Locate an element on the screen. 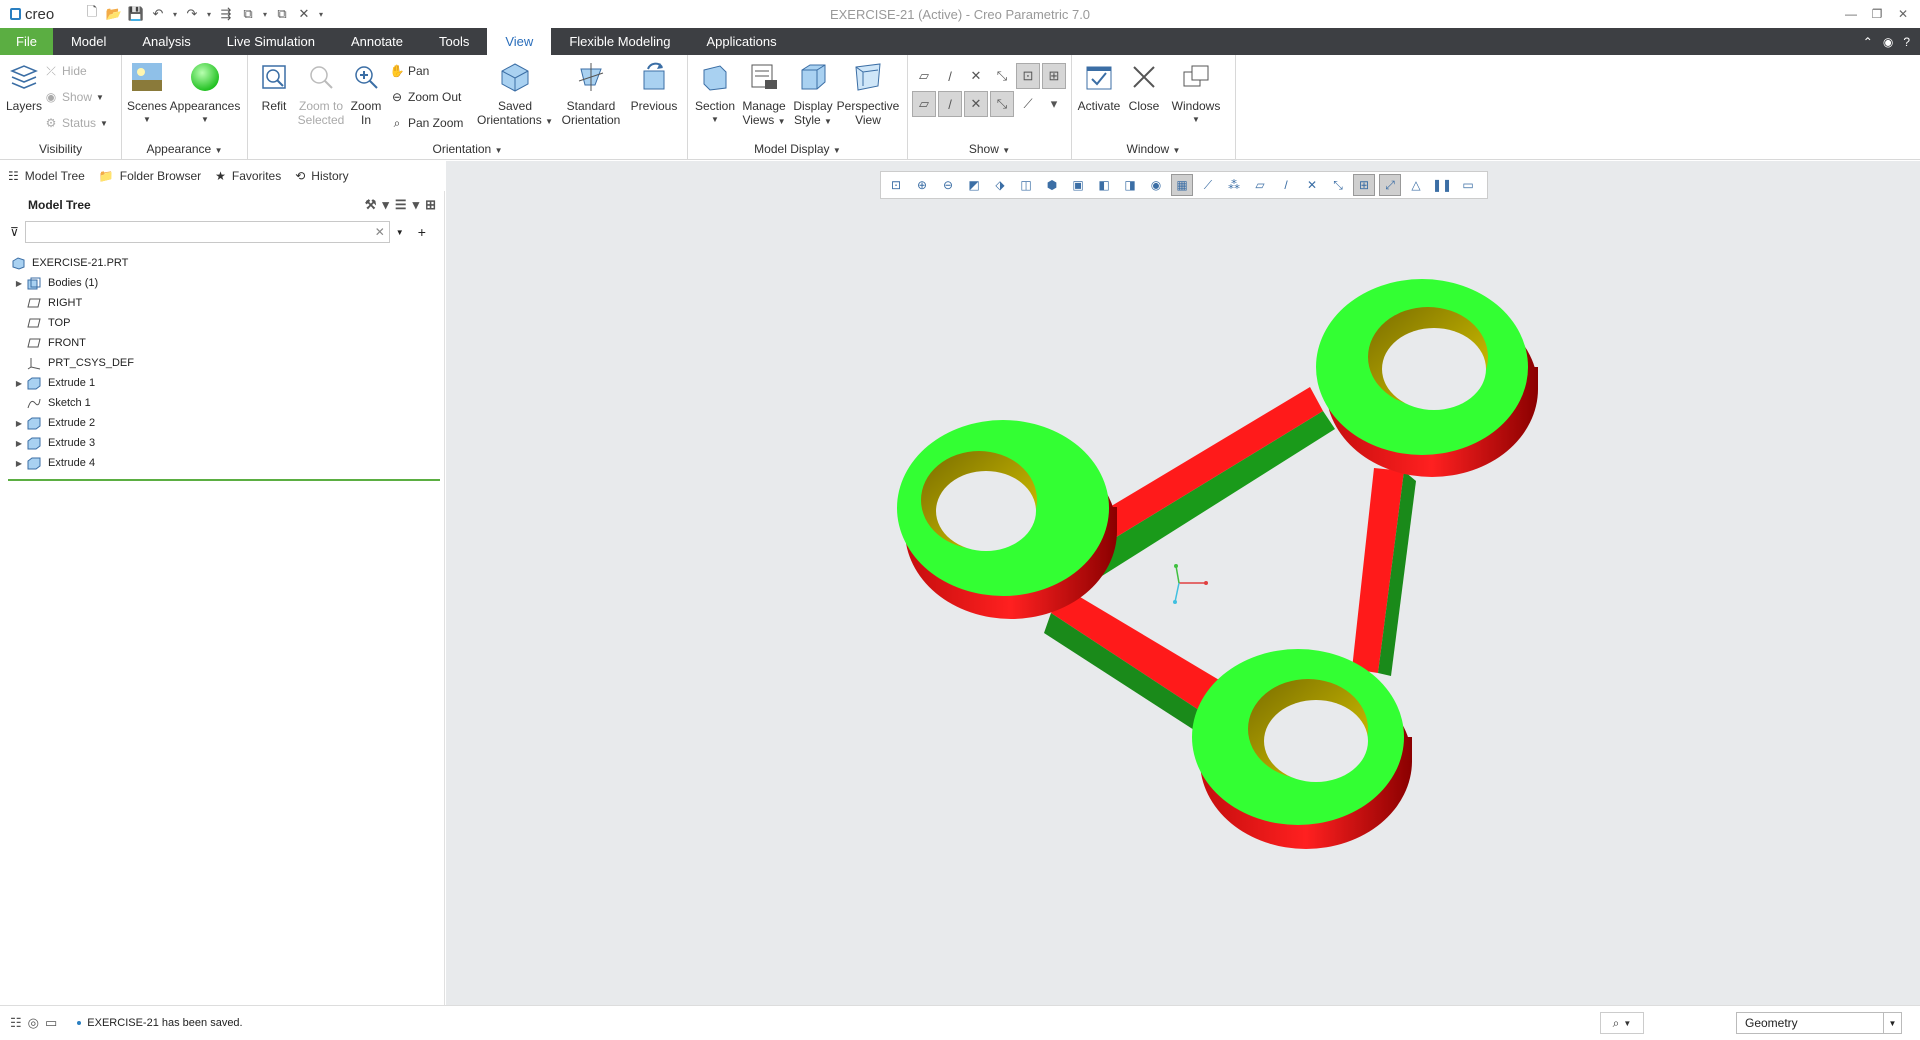 This screenshot has width=1920, height=1040. regenerate-icon: ⇶ is located at coordinates (226, 14).